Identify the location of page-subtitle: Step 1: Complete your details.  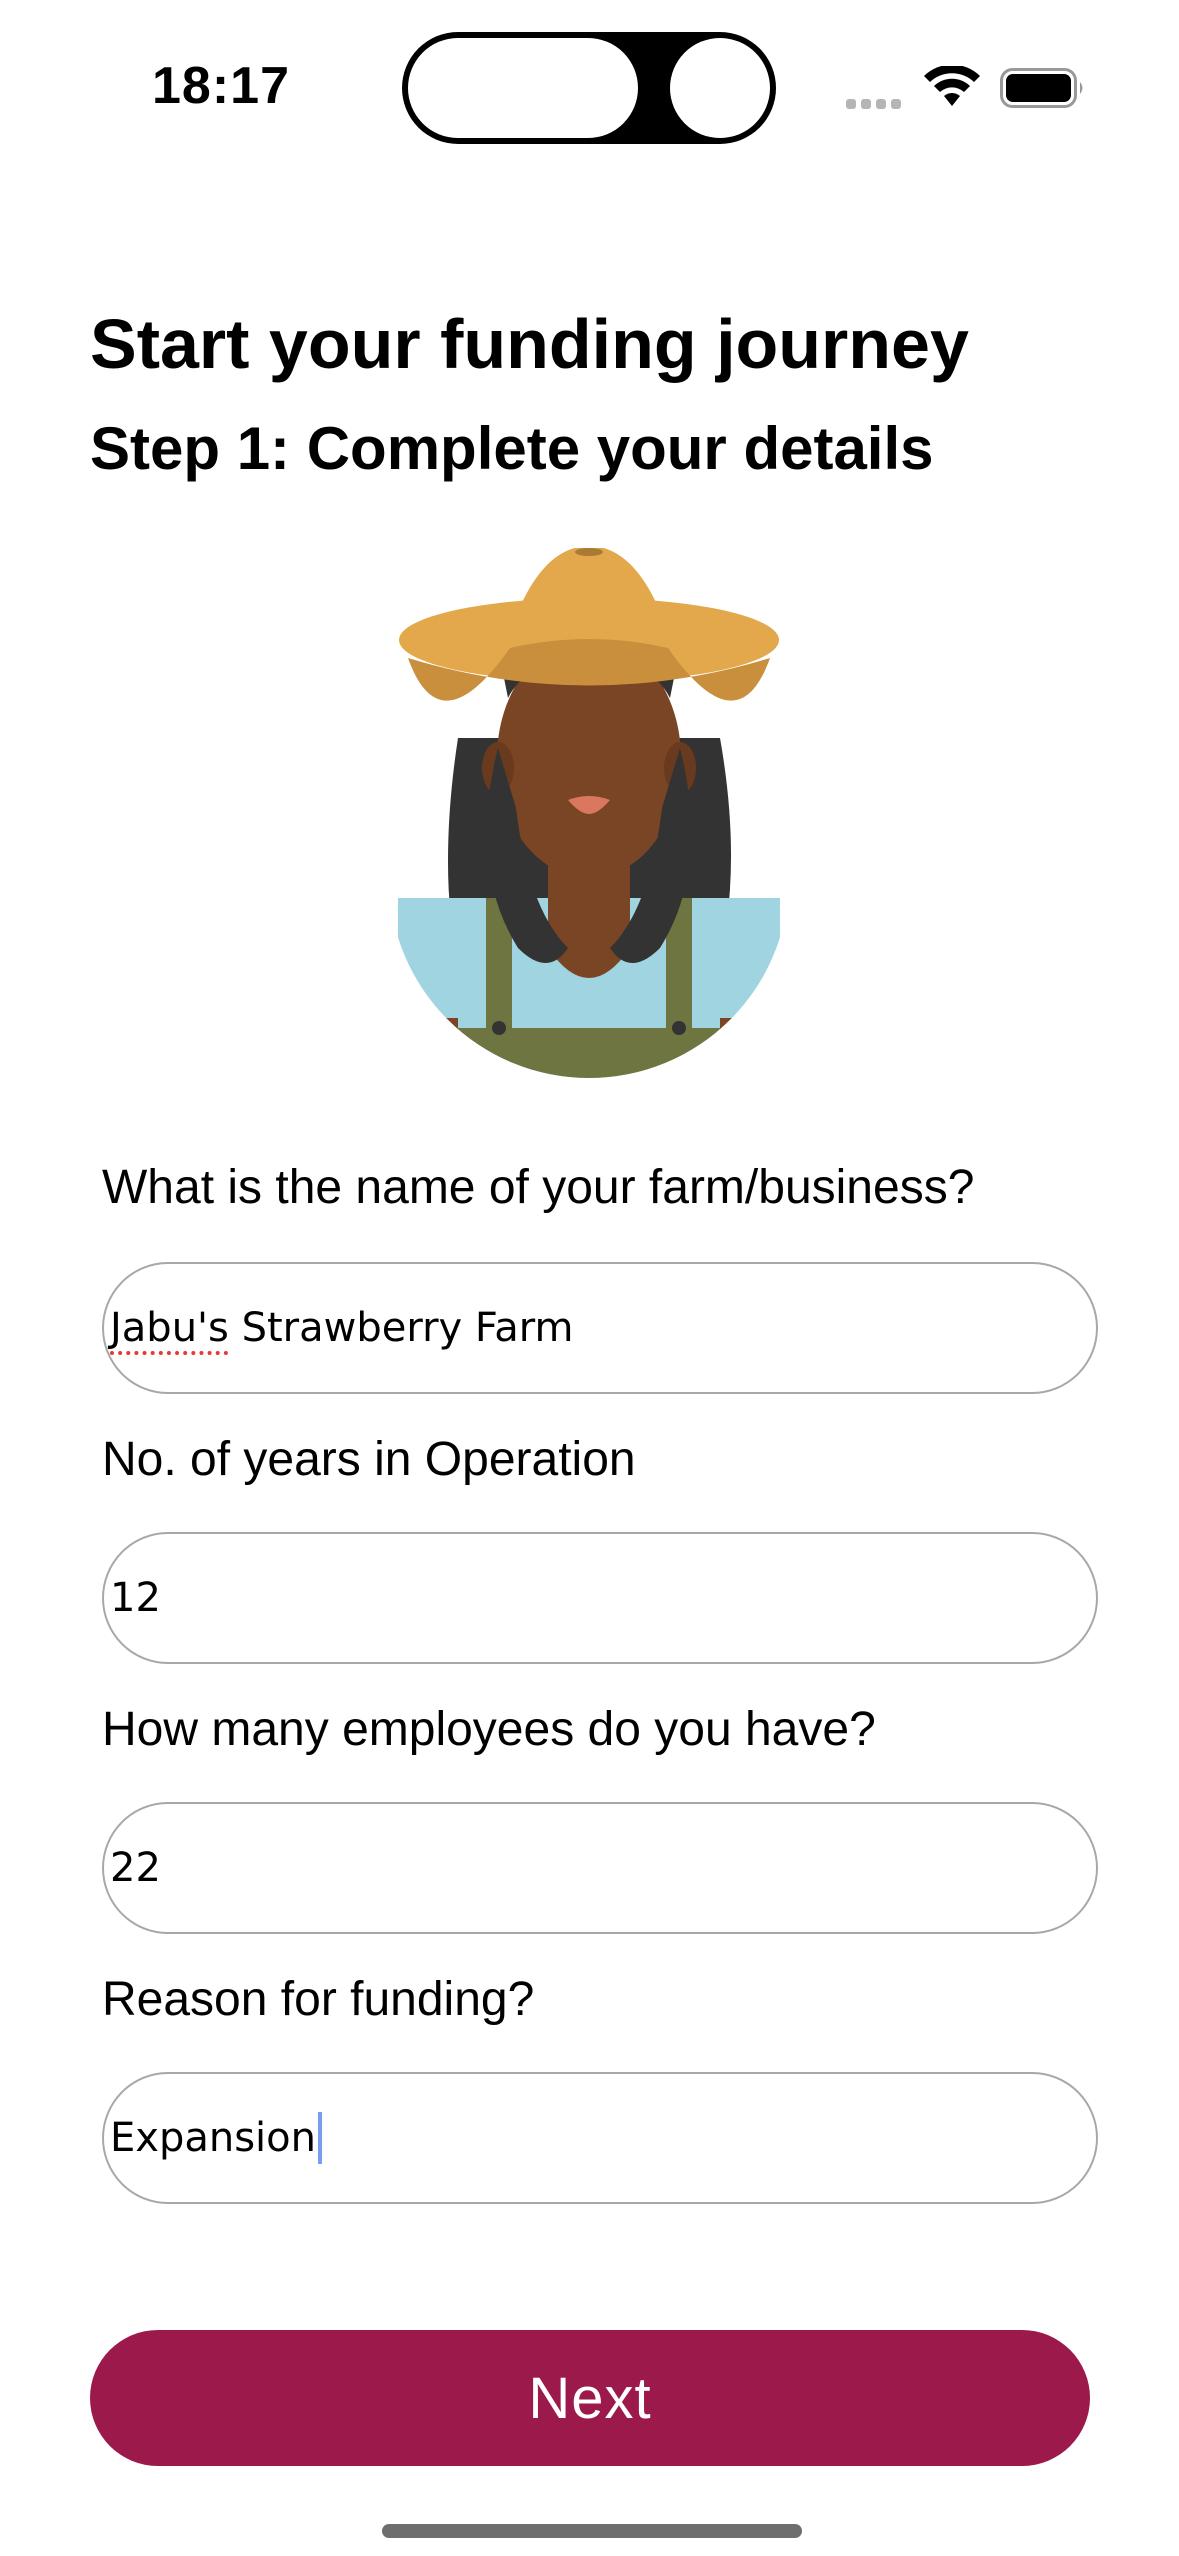
(512, 448).